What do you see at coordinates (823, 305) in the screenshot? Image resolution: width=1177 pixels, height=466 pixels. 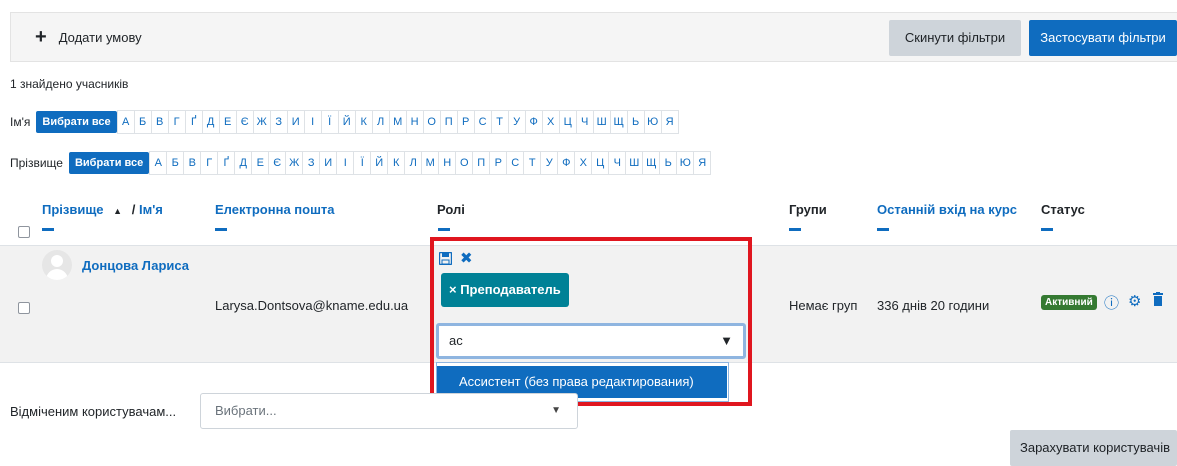 I see `participant-groups: Немає груп` at bounding box center [823, 305].